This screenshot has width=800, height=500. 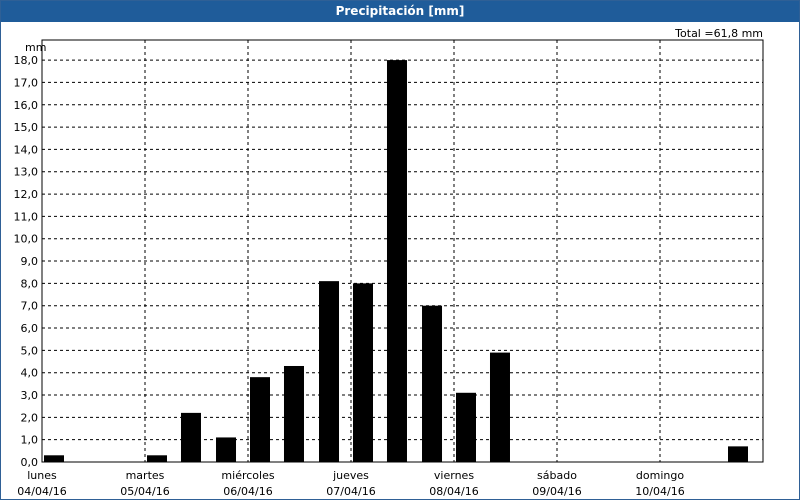 I want to click on y-tick-label: 15,0, so click(x=26, y=127).